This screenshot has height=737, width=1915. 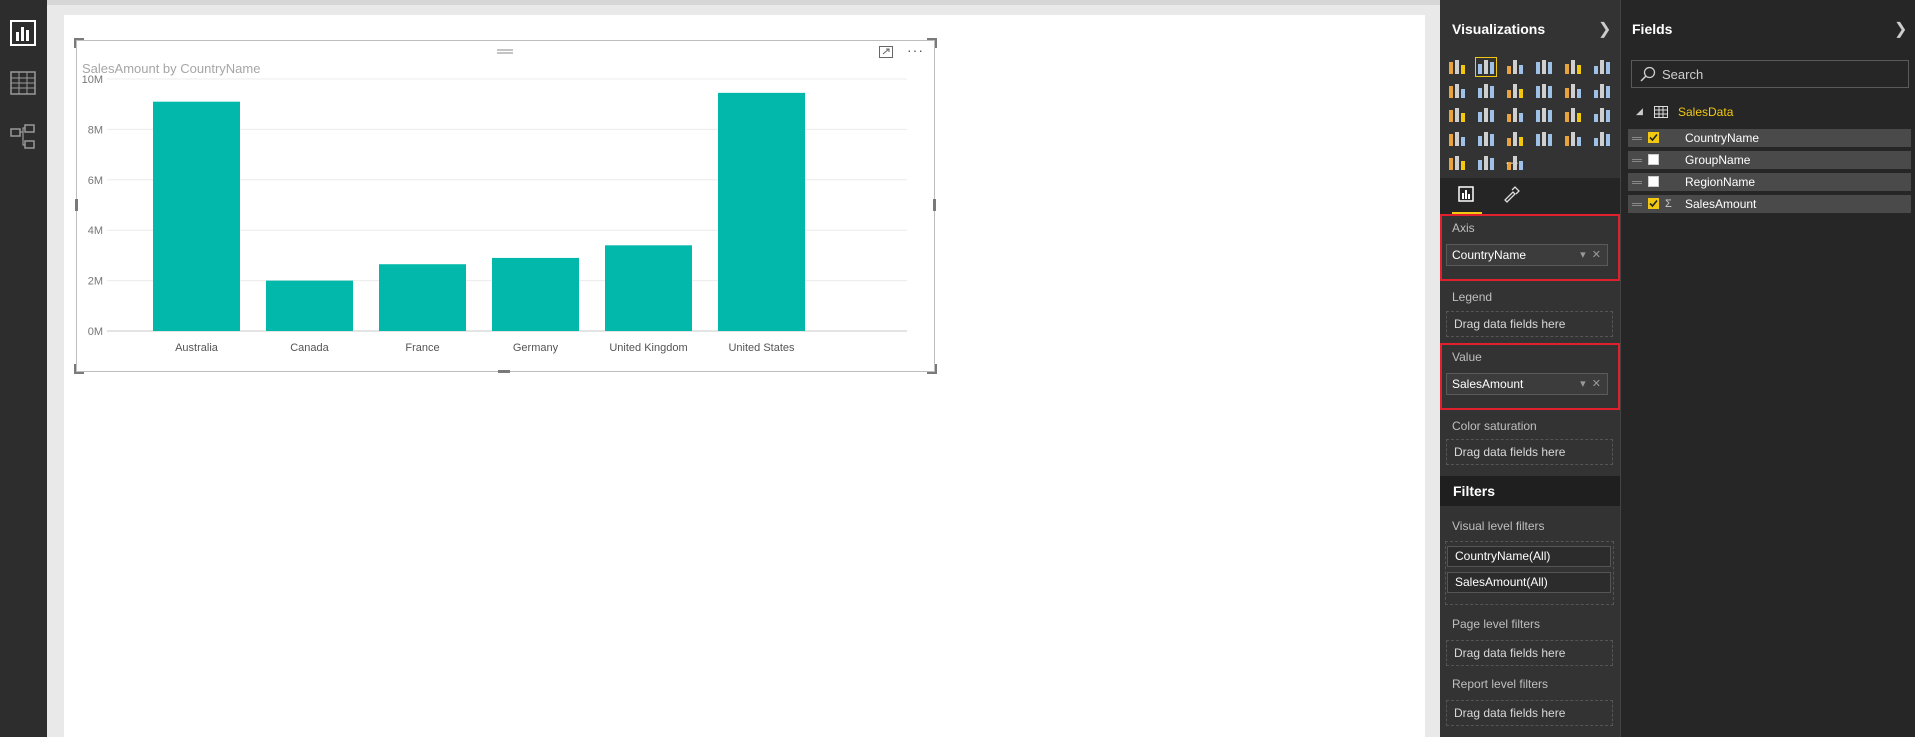 What do you see at coordinates (1602, 91) in the screenshot?
I see `ribbon-visual-icon` at bounding box center [1602, 91].